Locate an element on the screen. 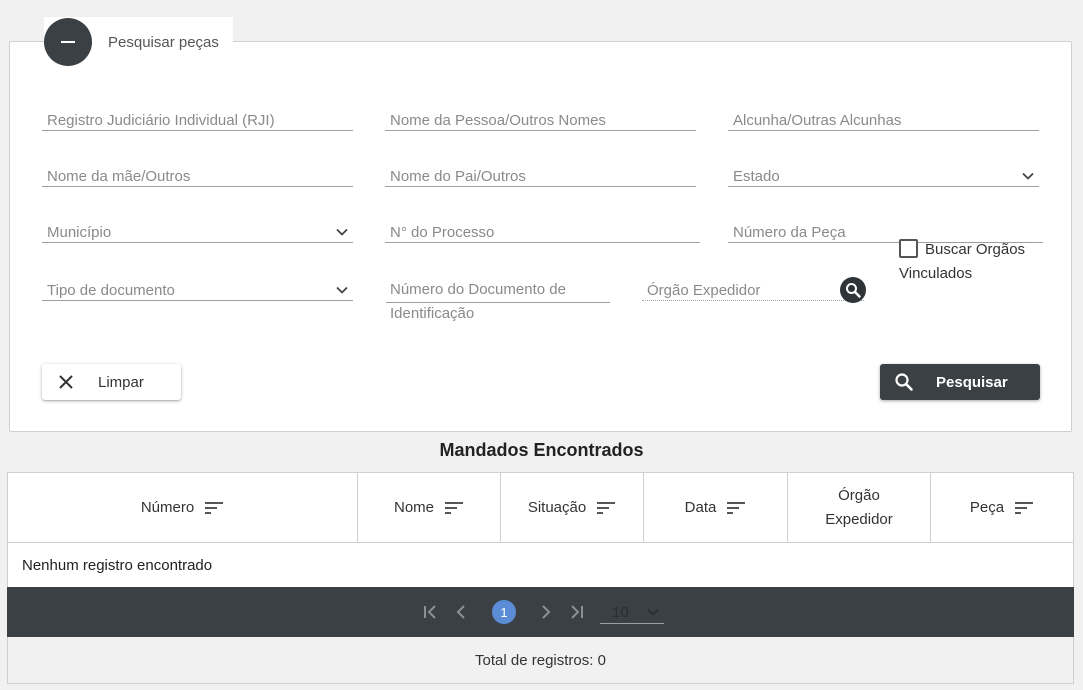  column-header-orgao-expedidor: Órgão Expedidor is located at coordinates (859, 507).